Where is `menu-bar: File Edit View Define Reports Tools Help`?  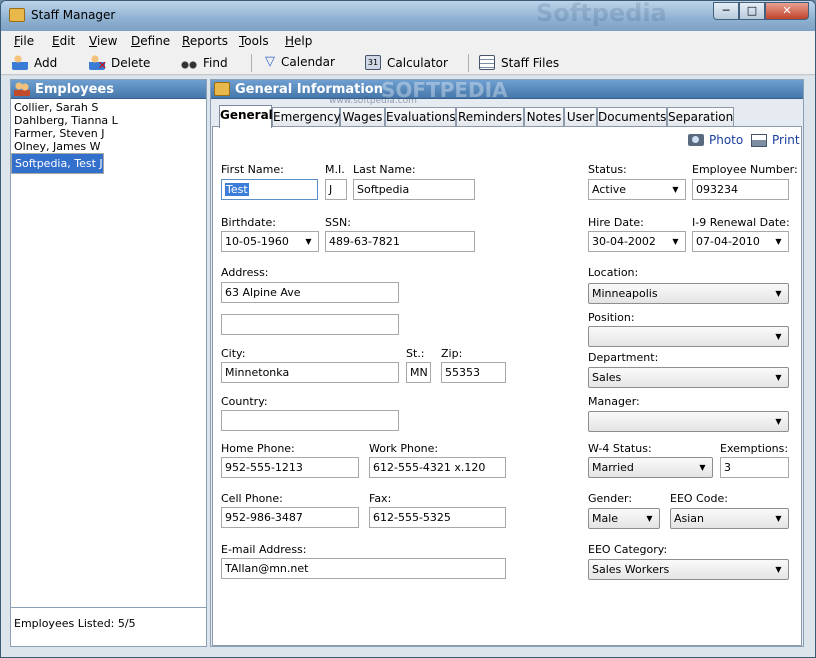
menu-bar: File Edit View Define Reports Tools Help is located at coordinates (408, 41).